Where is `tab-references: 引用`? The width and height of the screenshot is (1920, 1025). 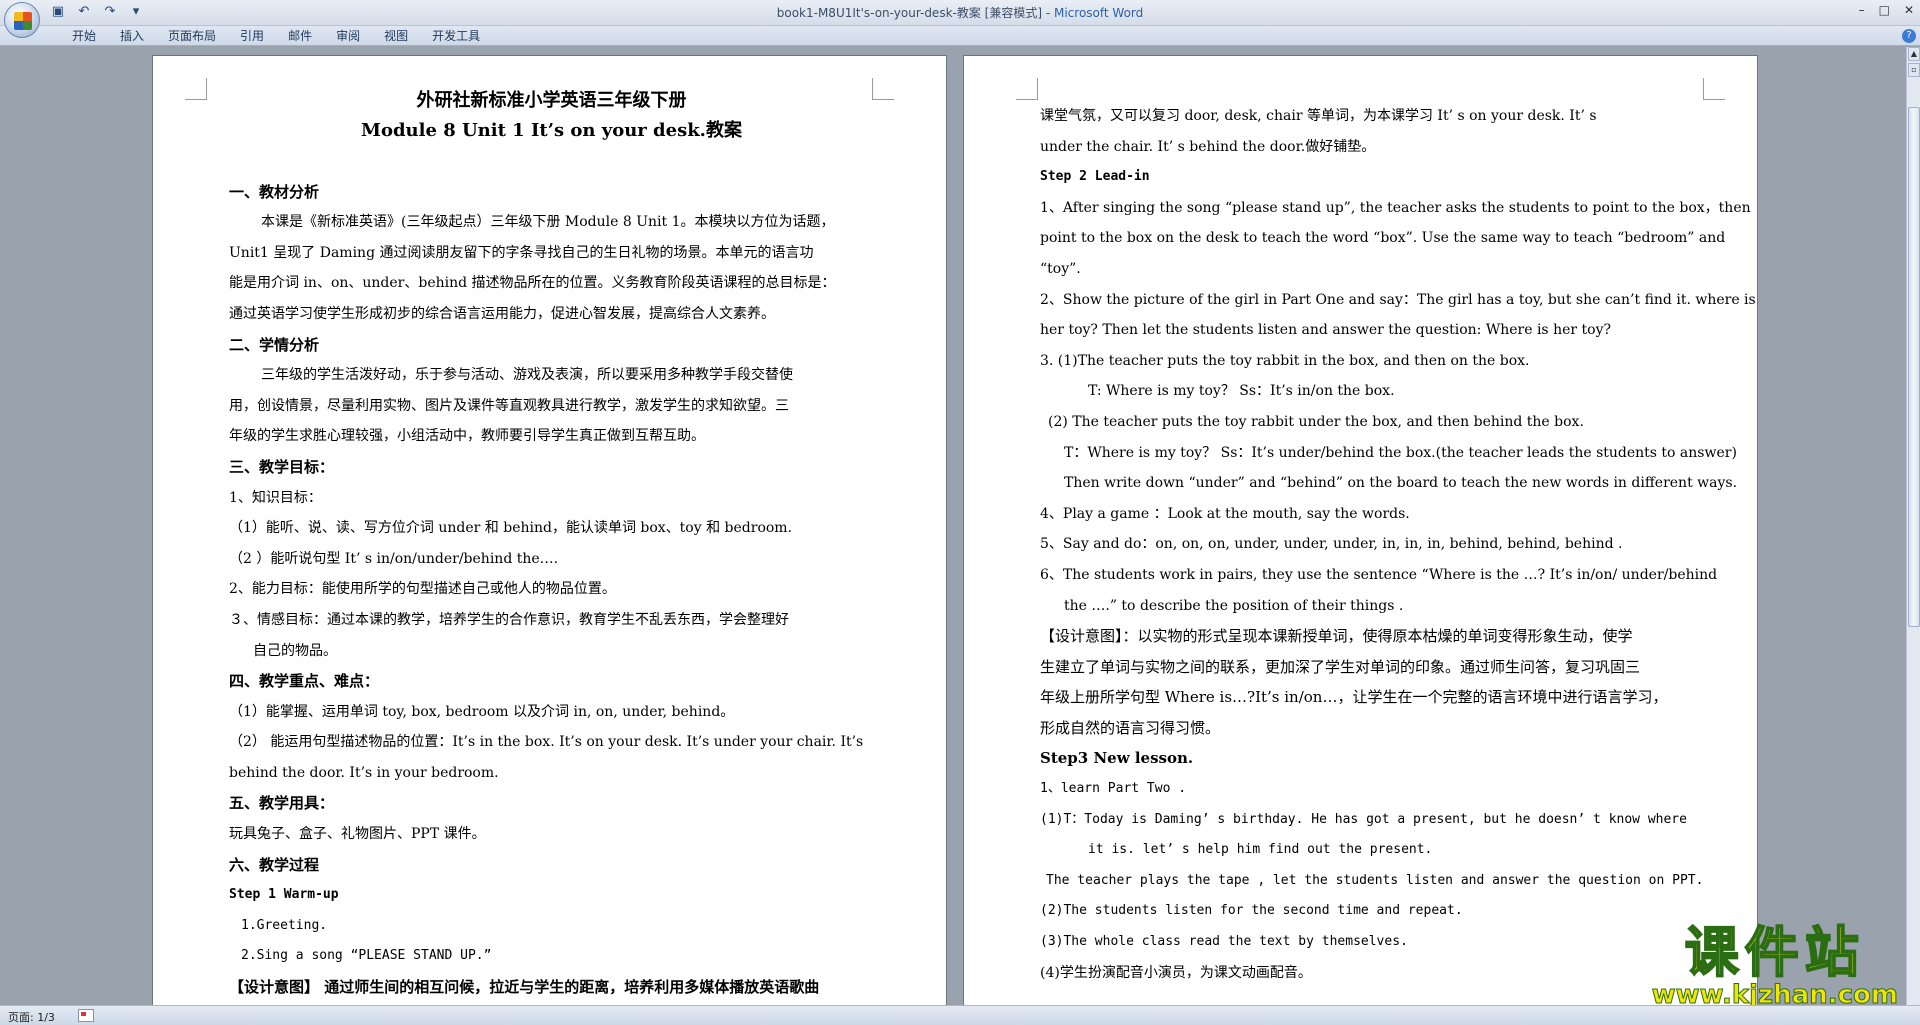 tab-references: 引用 is located at coordinates (252, 36).